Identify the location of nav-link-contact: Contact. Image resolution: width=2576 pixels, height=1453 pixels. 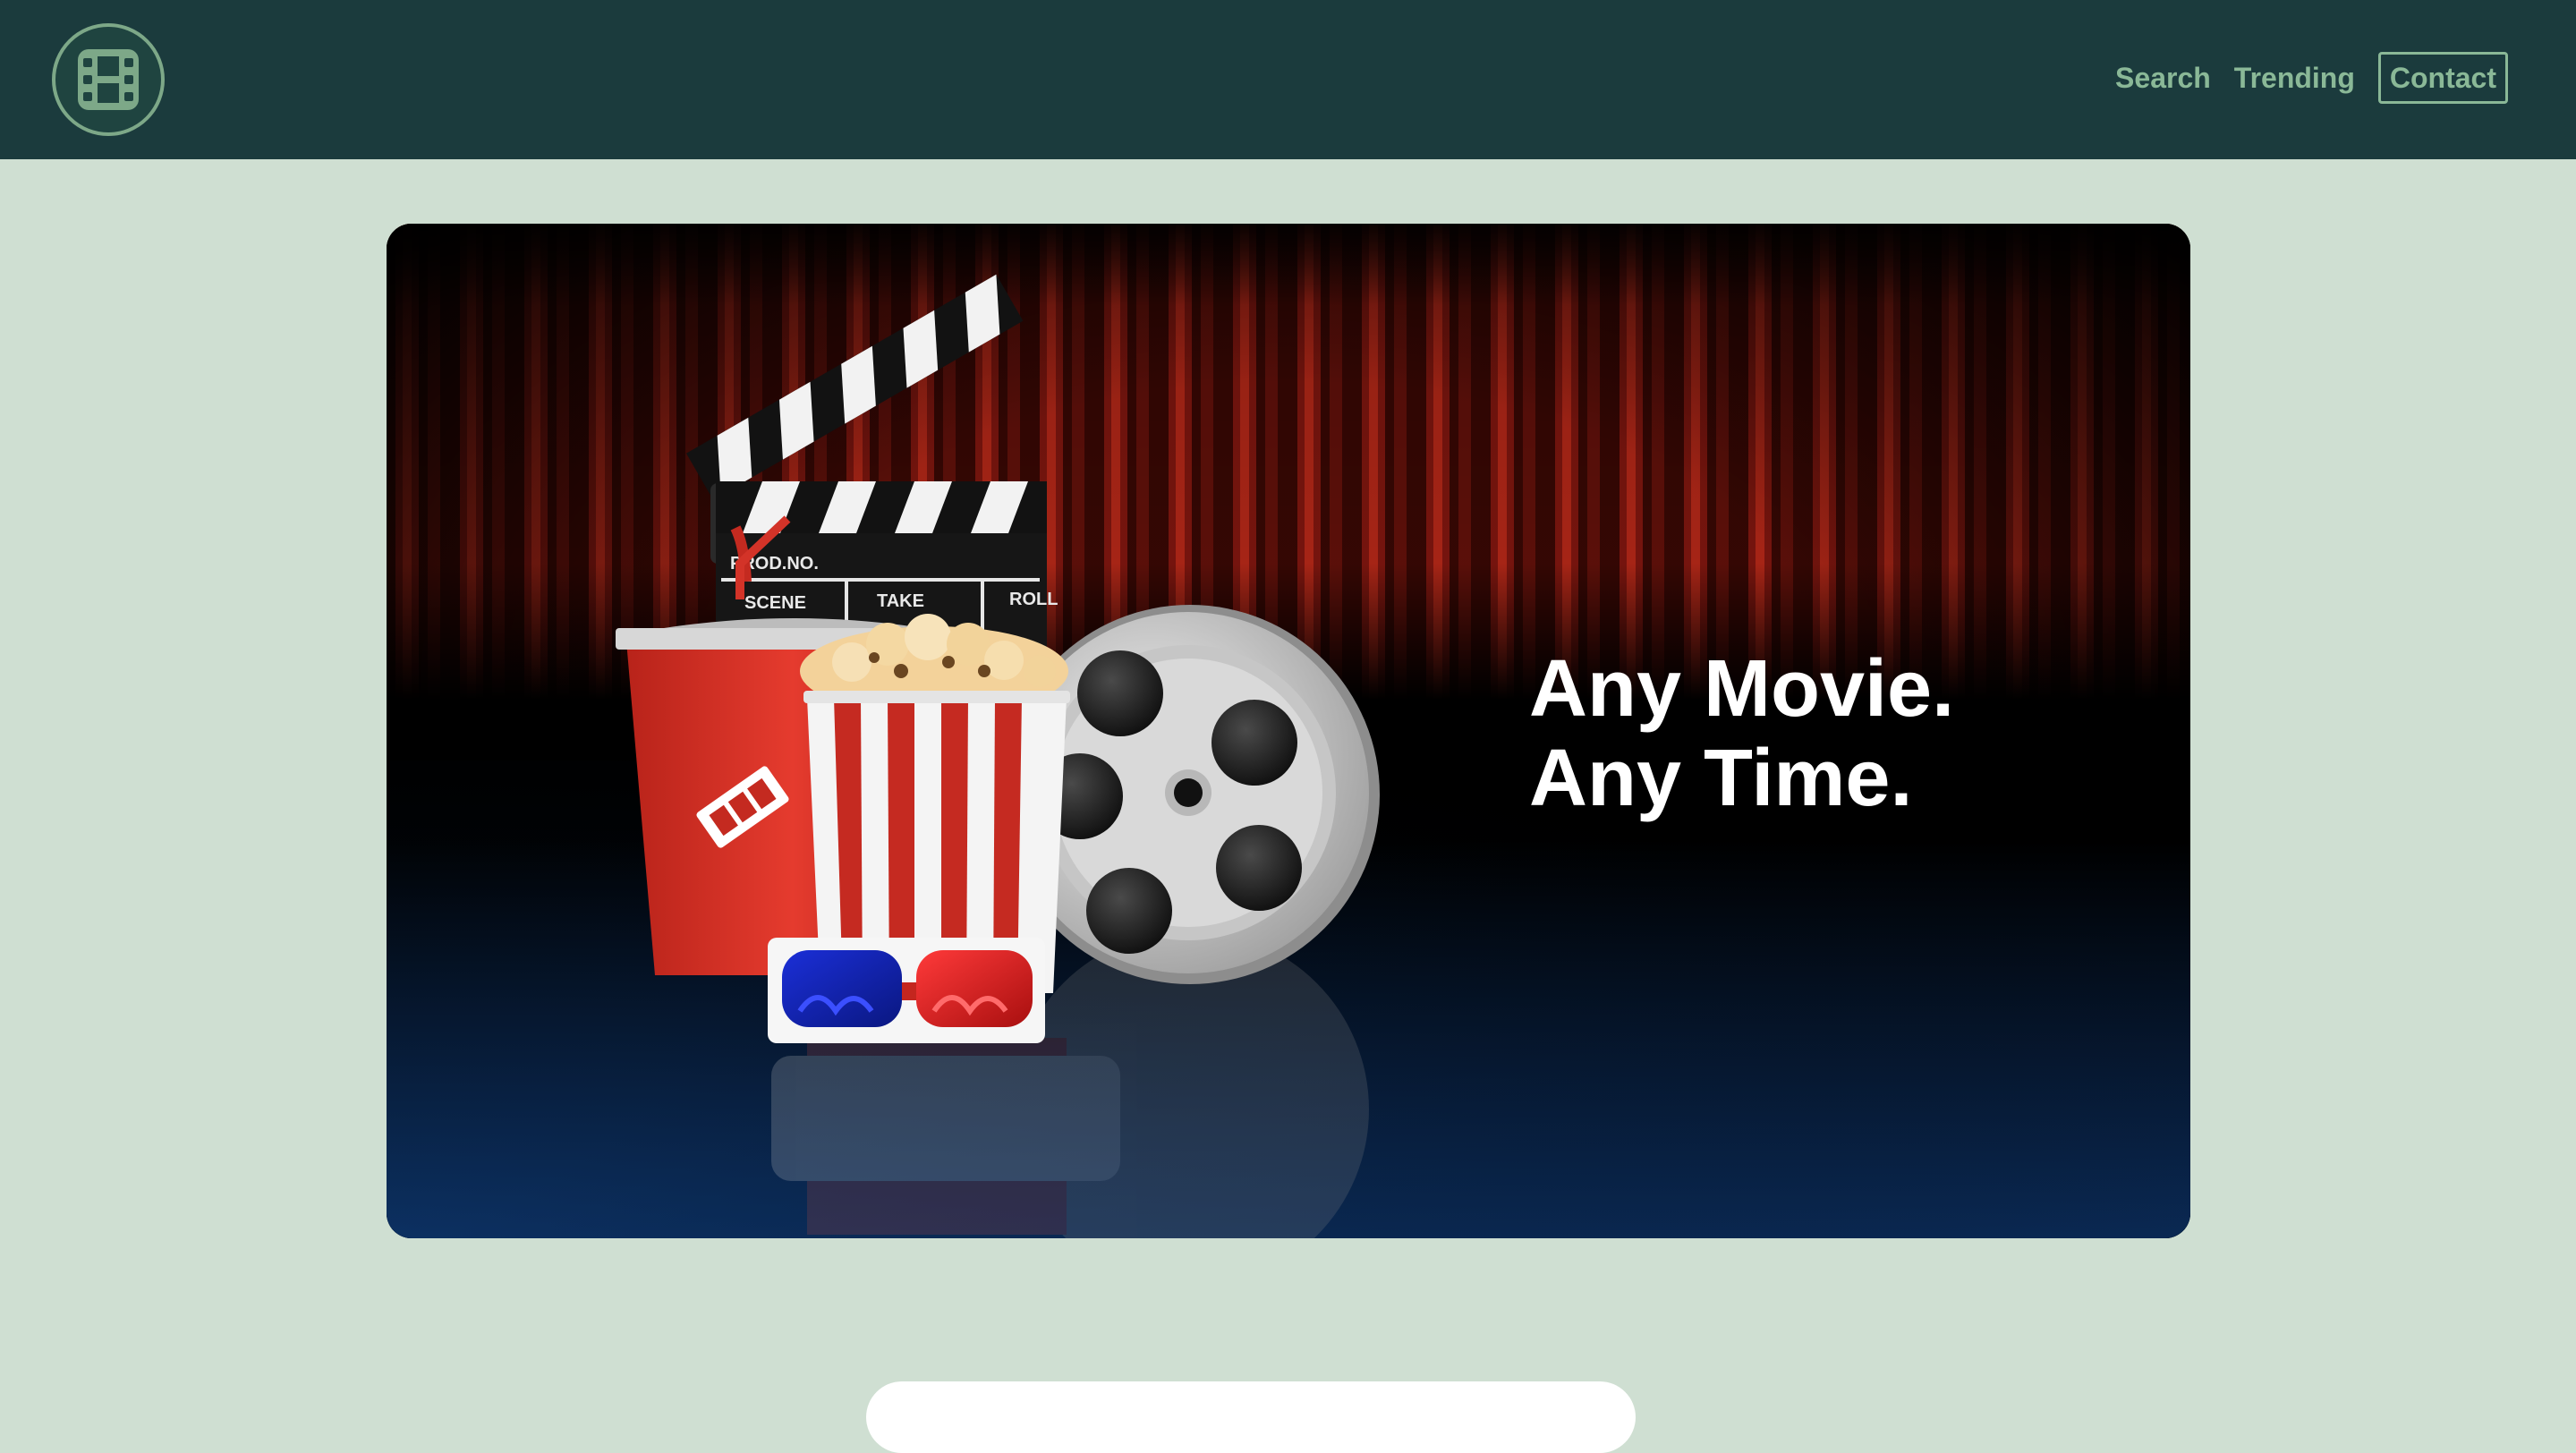
(2442, 78).